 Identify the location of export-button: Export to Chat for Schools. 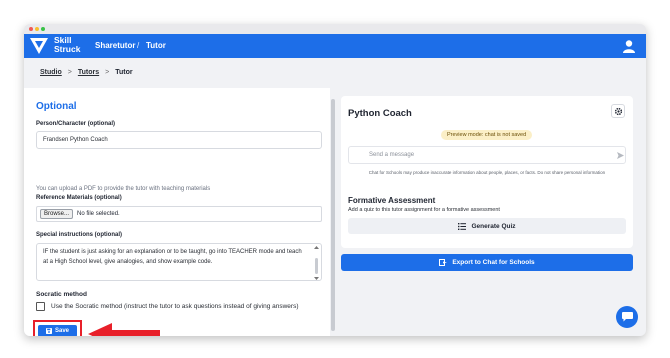
(487, 262).